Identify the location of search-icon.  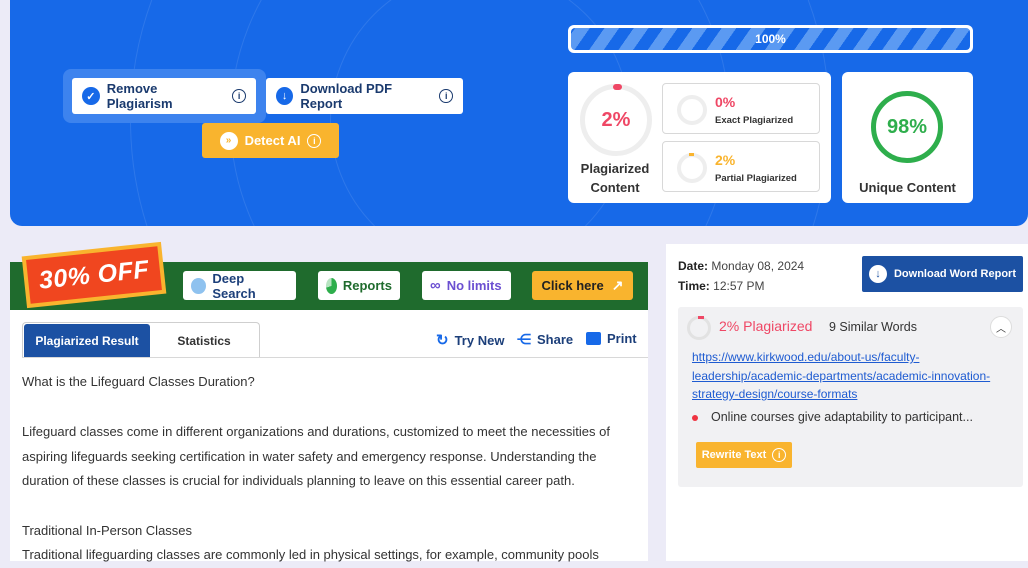
(199, 285).